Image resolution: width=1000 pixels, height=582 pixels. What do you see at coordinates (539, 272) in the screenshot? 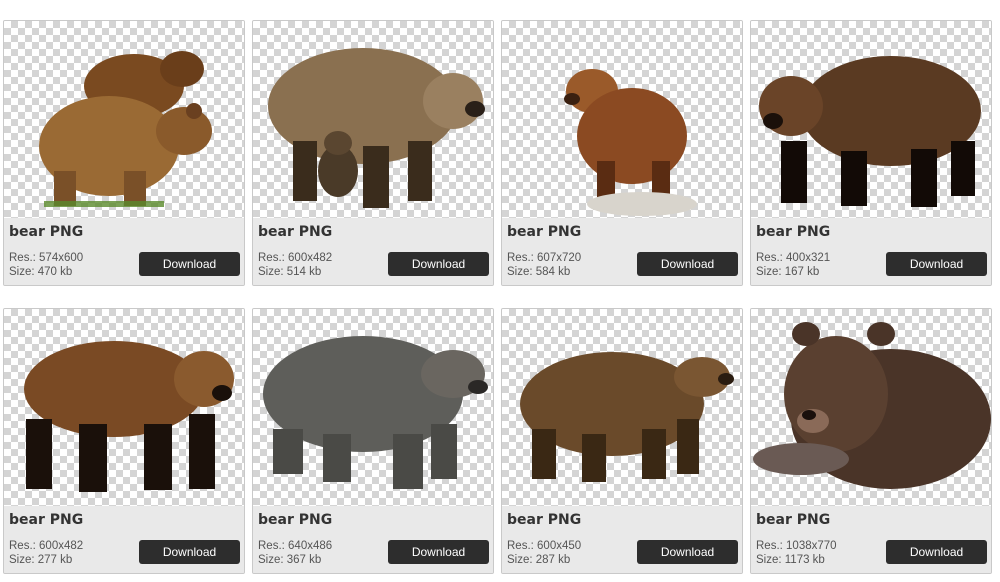
I see `file-size-text: Size: 584 kb` at bounding box center [539, 272].